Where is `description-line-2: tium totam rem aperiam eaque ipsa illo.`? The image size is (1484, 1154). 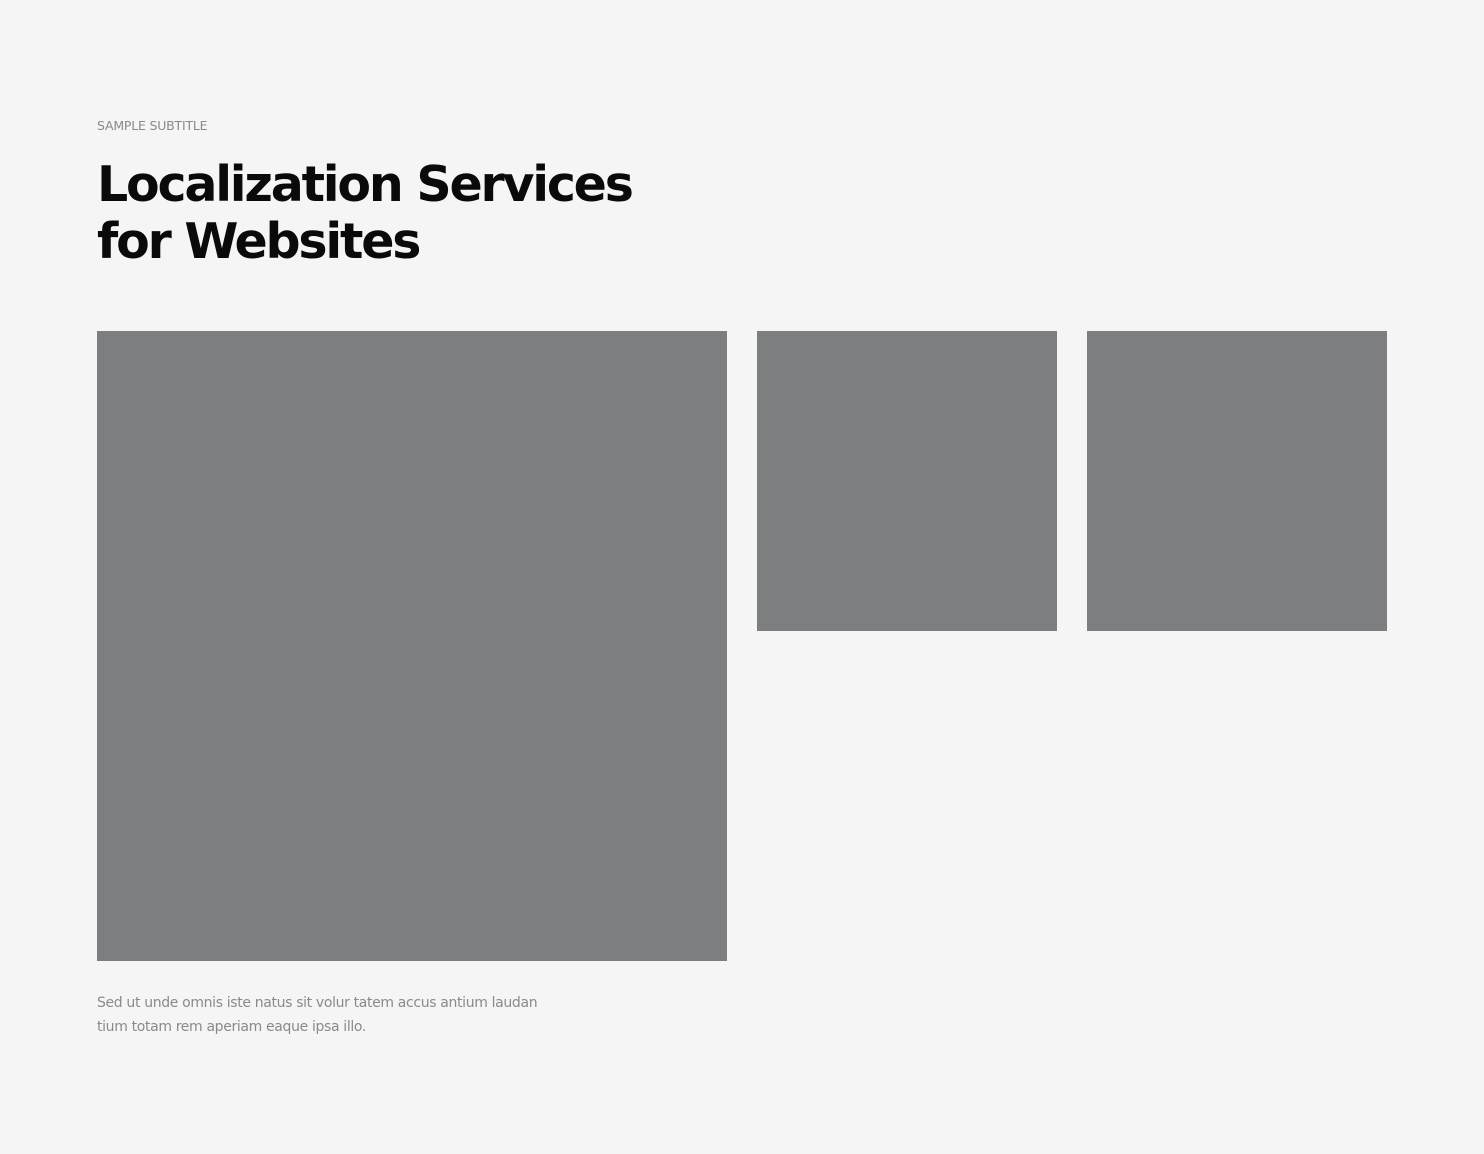
description-line-2: tium totam rem aperiam eaque ipsa illo. is located at coordinates (231, 1027).